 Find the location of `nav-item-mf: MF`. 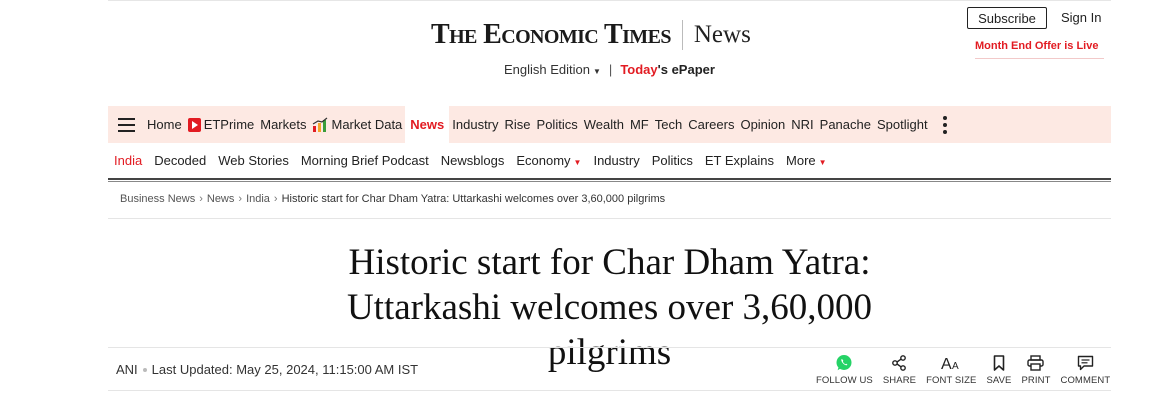

nav-item-mf: MF is located at coordinates (639, 124).